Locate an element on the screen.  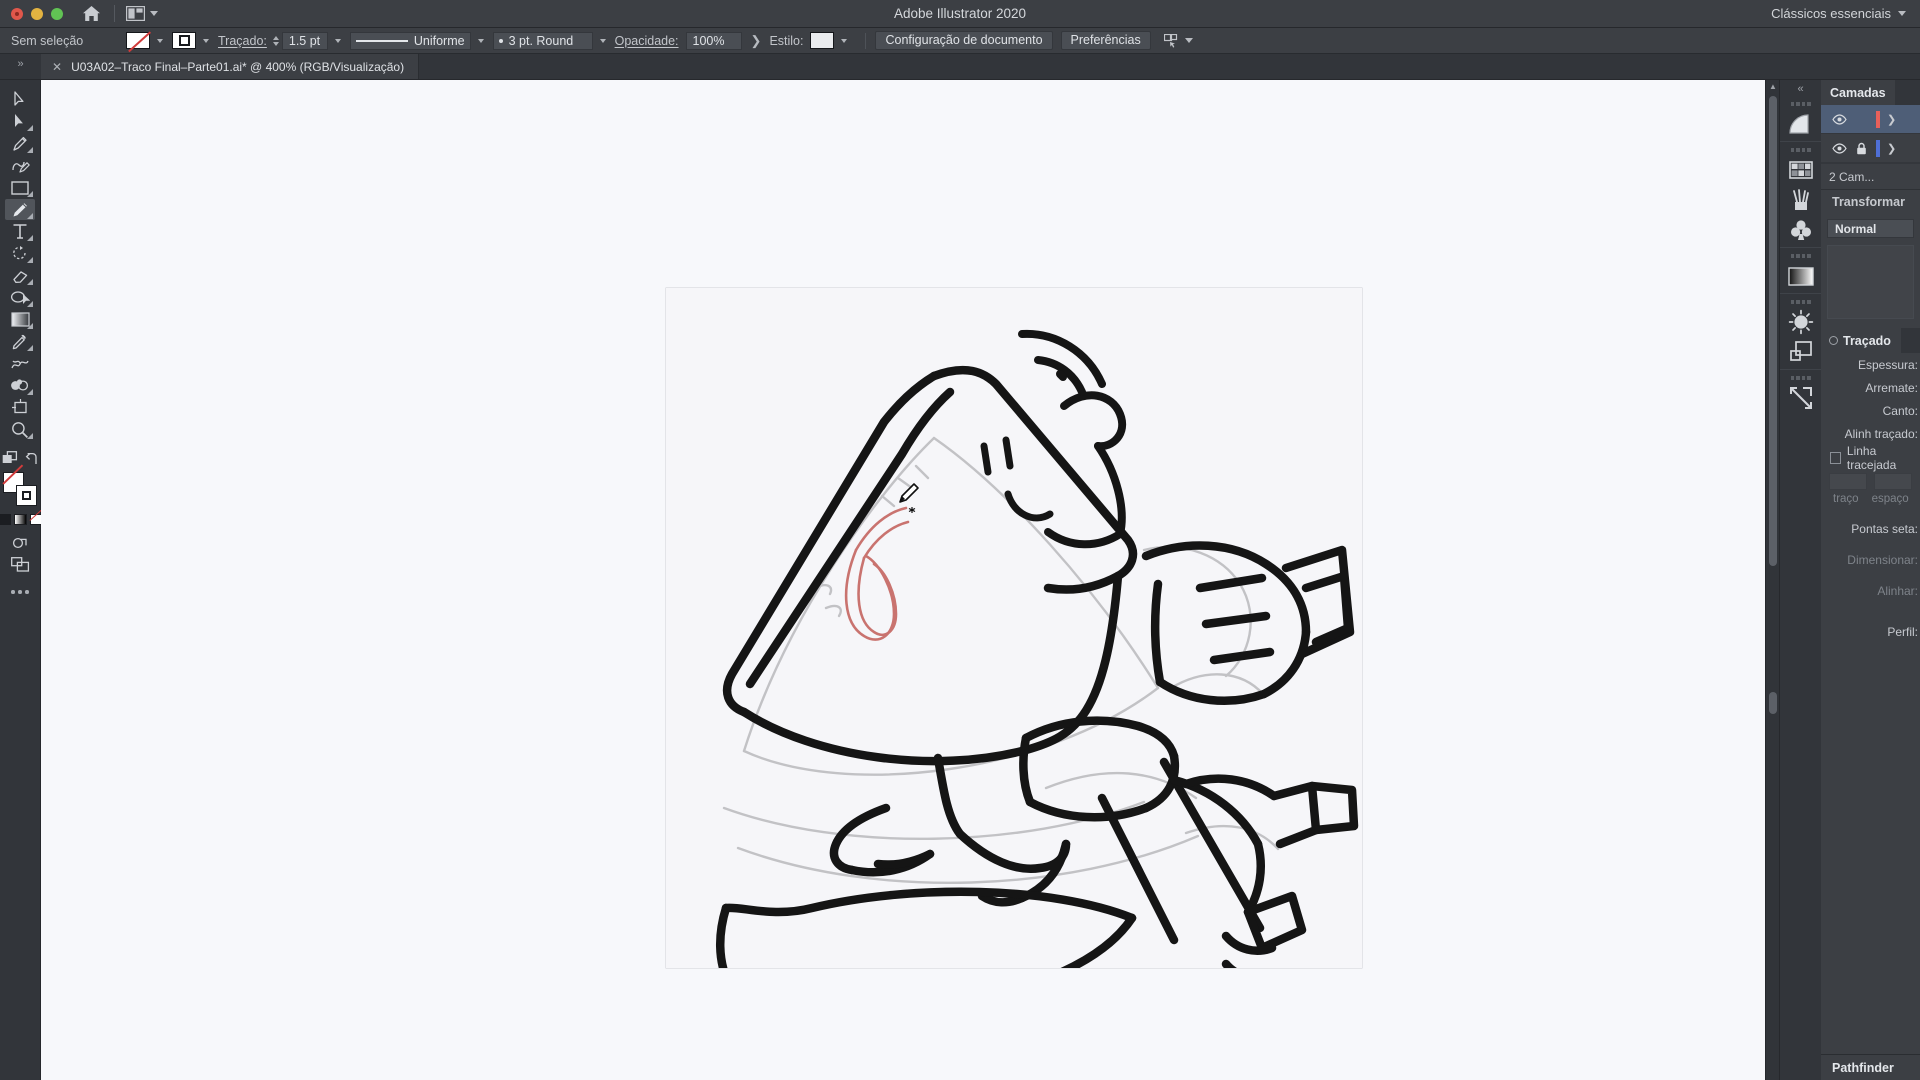
arrange-icon is located at coordinates (10, 460).